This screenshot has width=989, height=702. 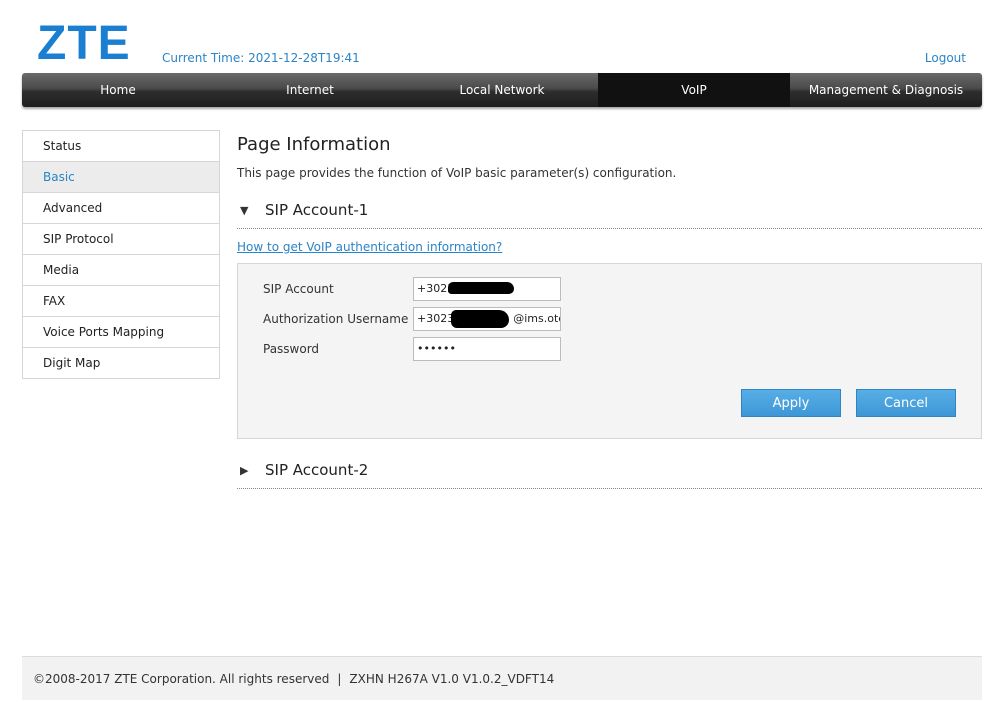 I want to click on logout-link: Logout, so click(x=945, y=58).